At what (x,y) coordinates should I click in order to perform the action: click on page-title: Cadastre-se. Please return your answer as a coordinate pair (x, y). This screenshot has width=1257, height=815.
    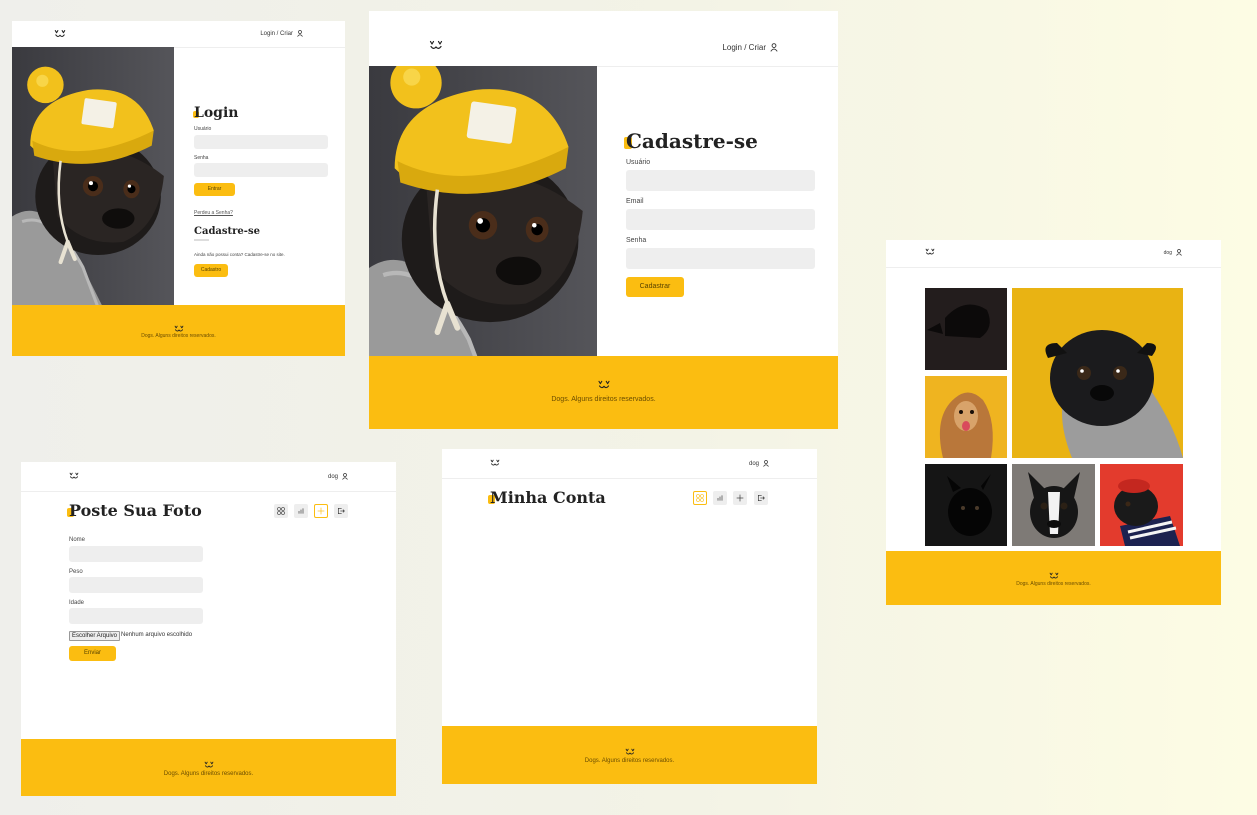
    Looking at the image, I should click on (691, 141).